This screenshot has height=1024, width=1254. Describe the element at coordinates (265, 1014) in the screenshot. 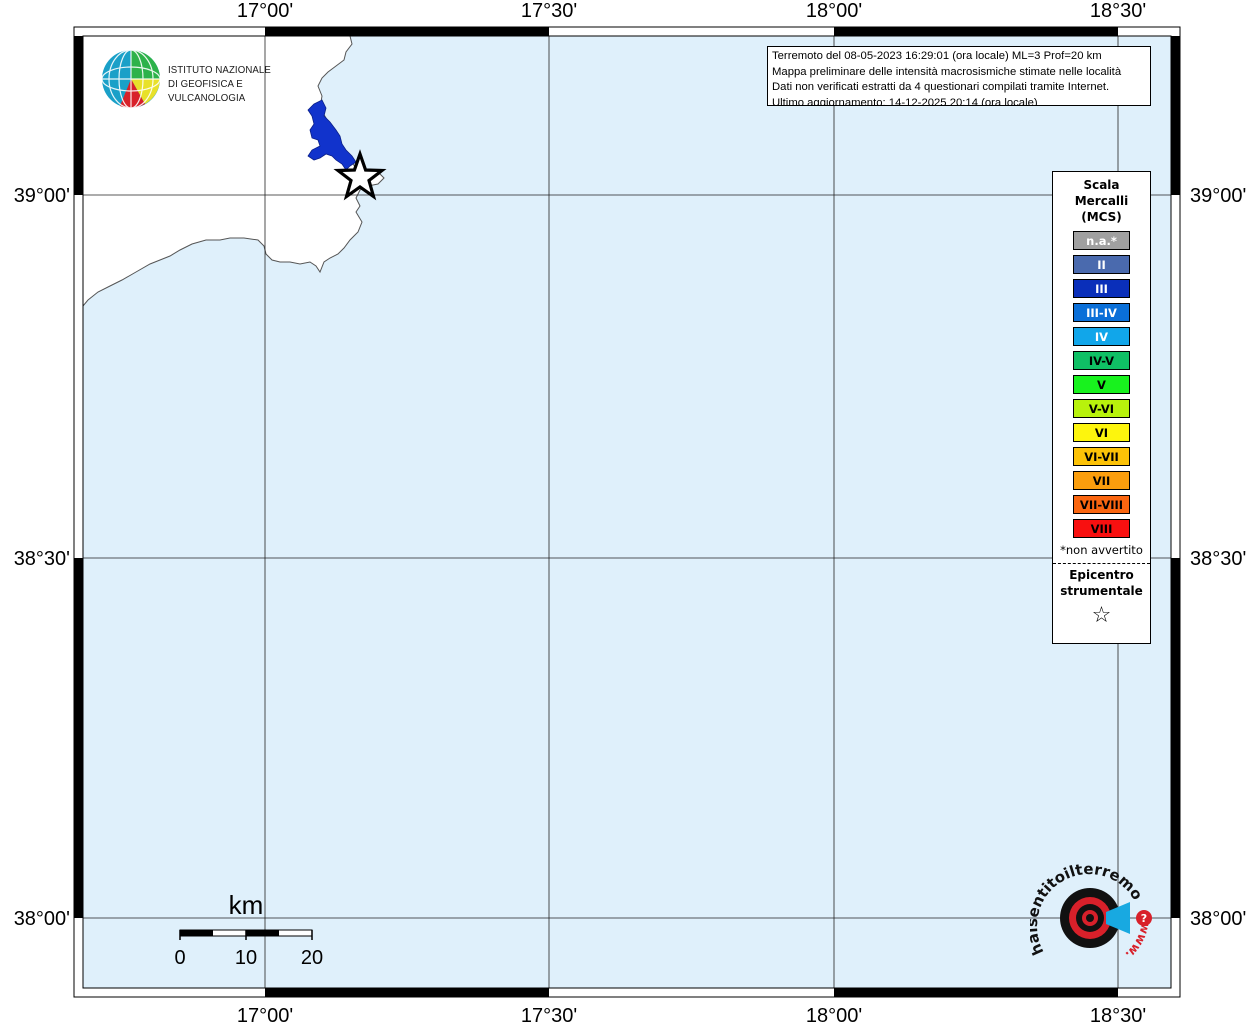

I see `lon-label-bottom-1: 17°00'` at that location.